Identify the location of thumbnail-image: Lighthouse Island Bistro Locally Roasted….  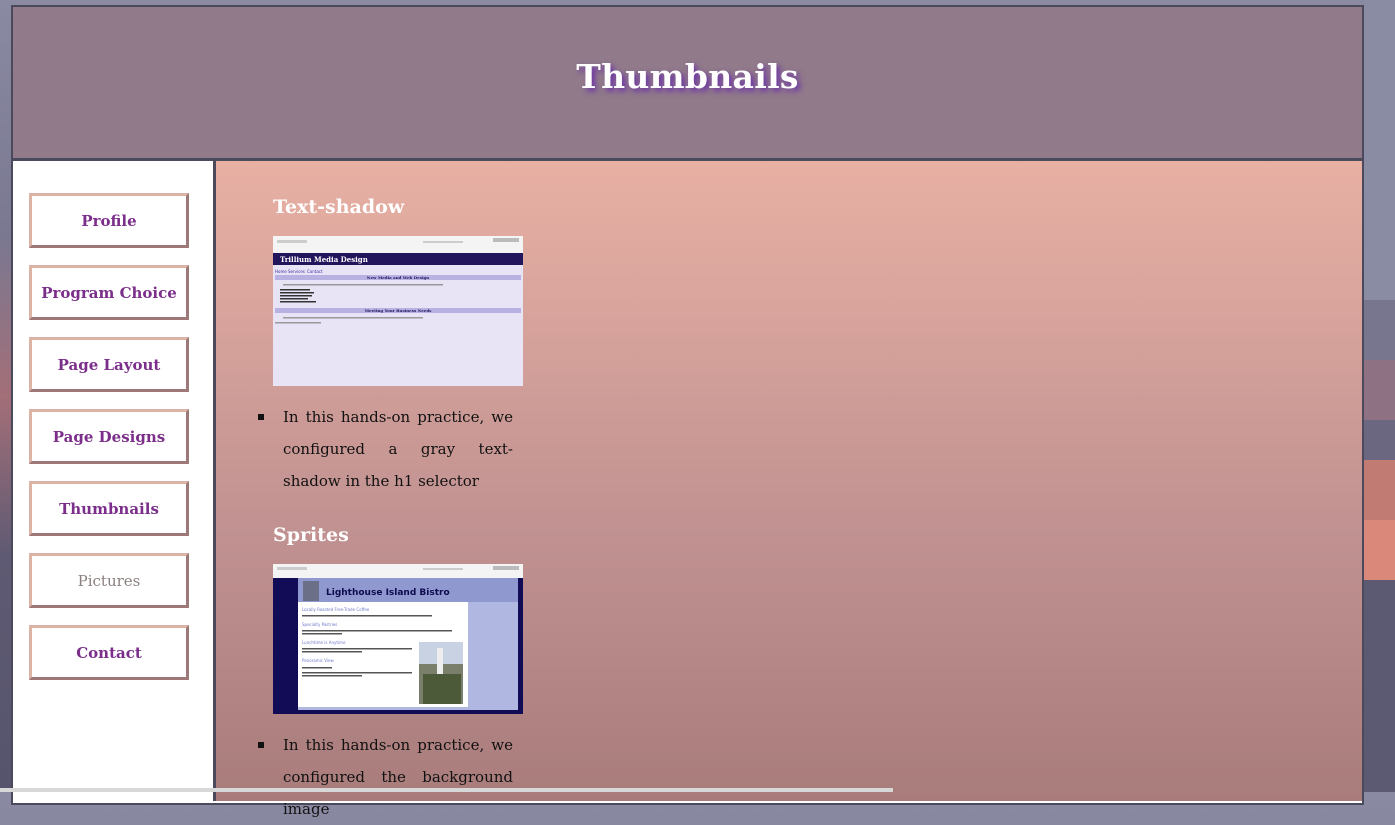
(398, 637).